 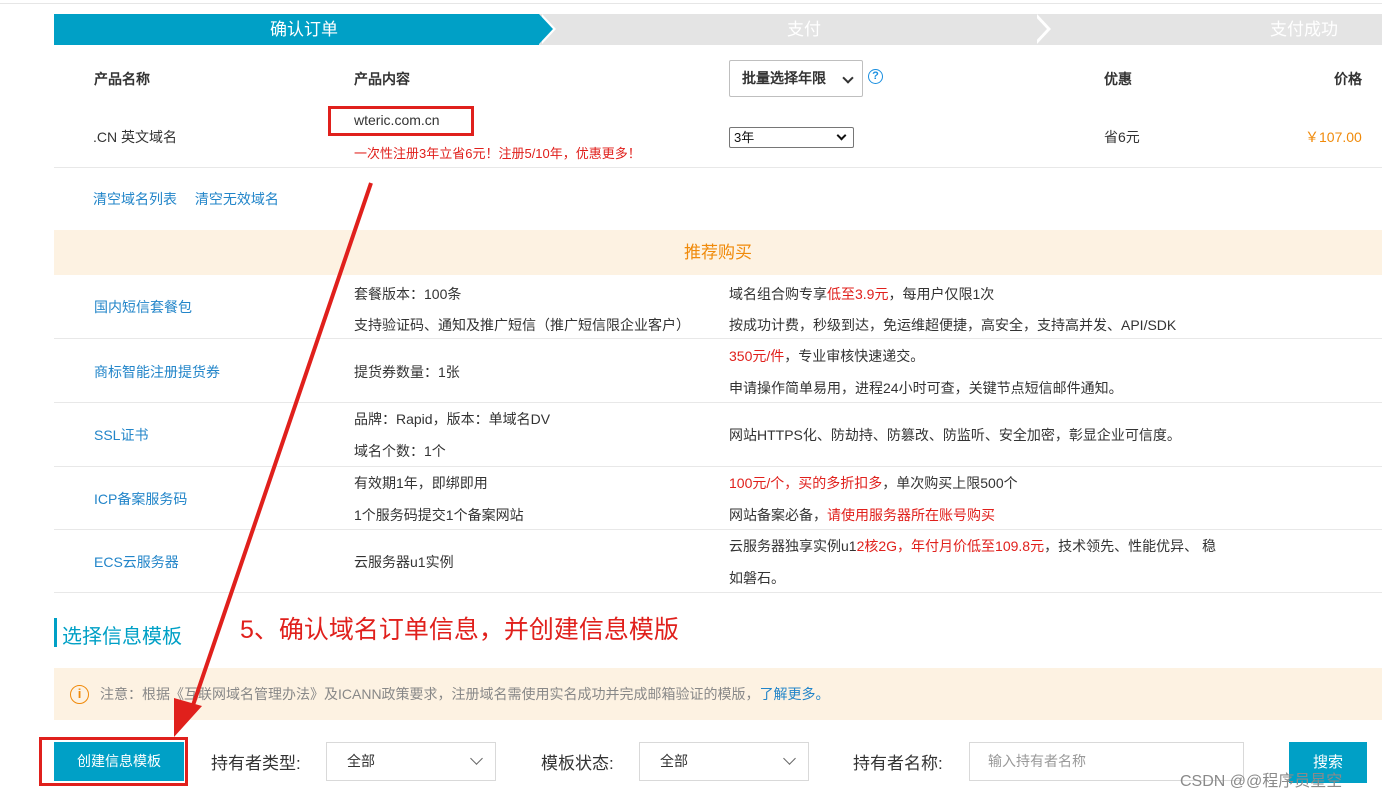 What do you see at coordinates (121, 435) in the screenshot?
I see `recommend-item-ssl: SSL证书` at bounding box center [121, 435].